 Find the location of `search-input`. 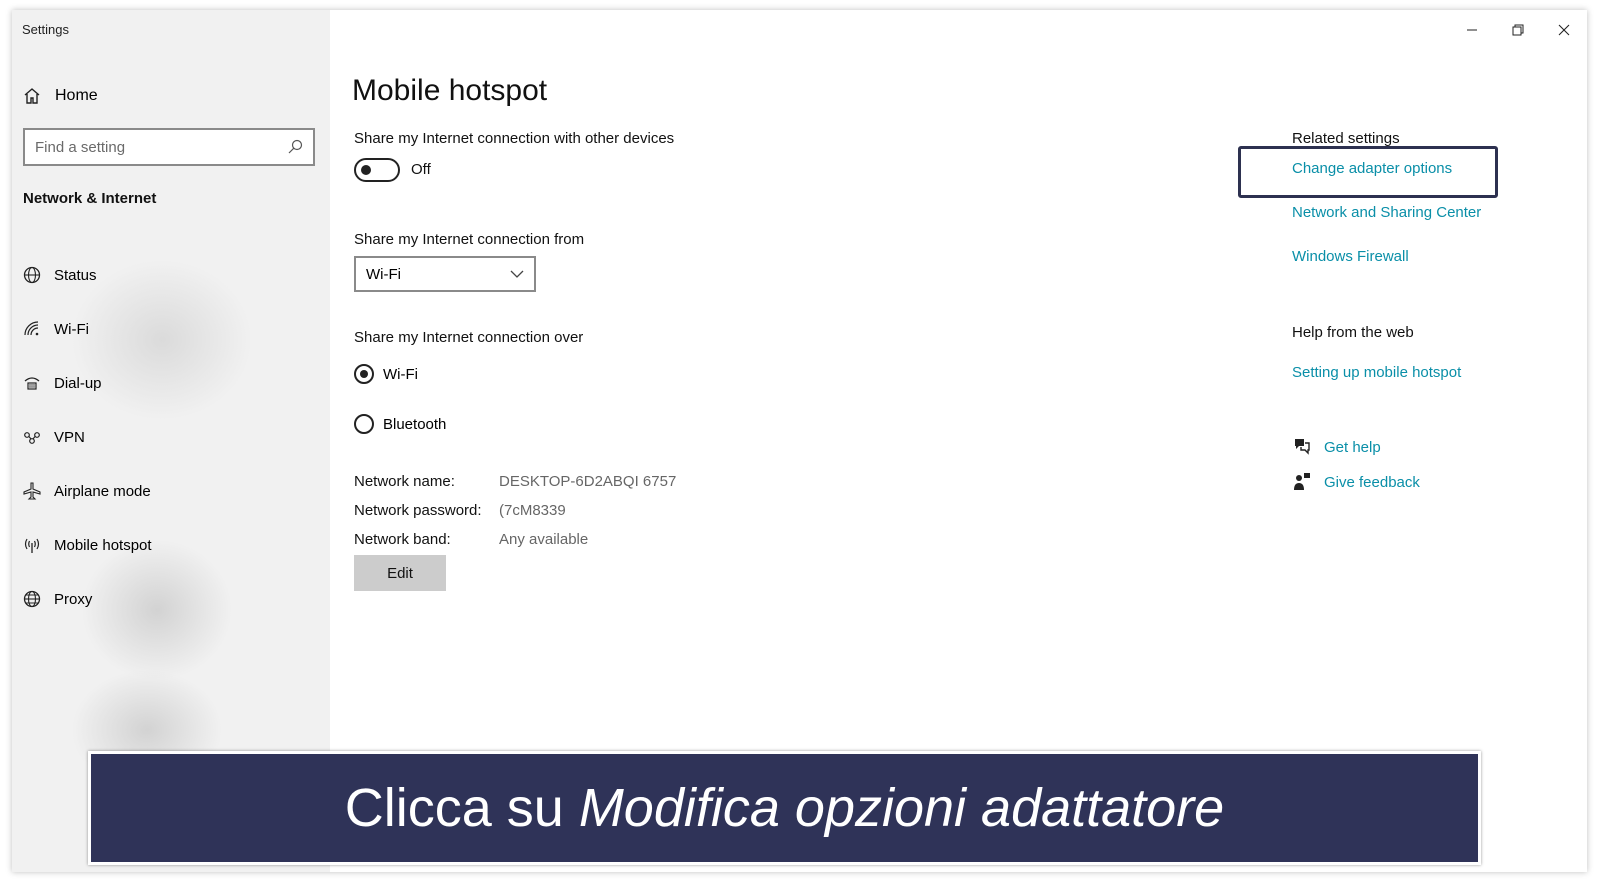

search-input is located at coordinates (161, 147).